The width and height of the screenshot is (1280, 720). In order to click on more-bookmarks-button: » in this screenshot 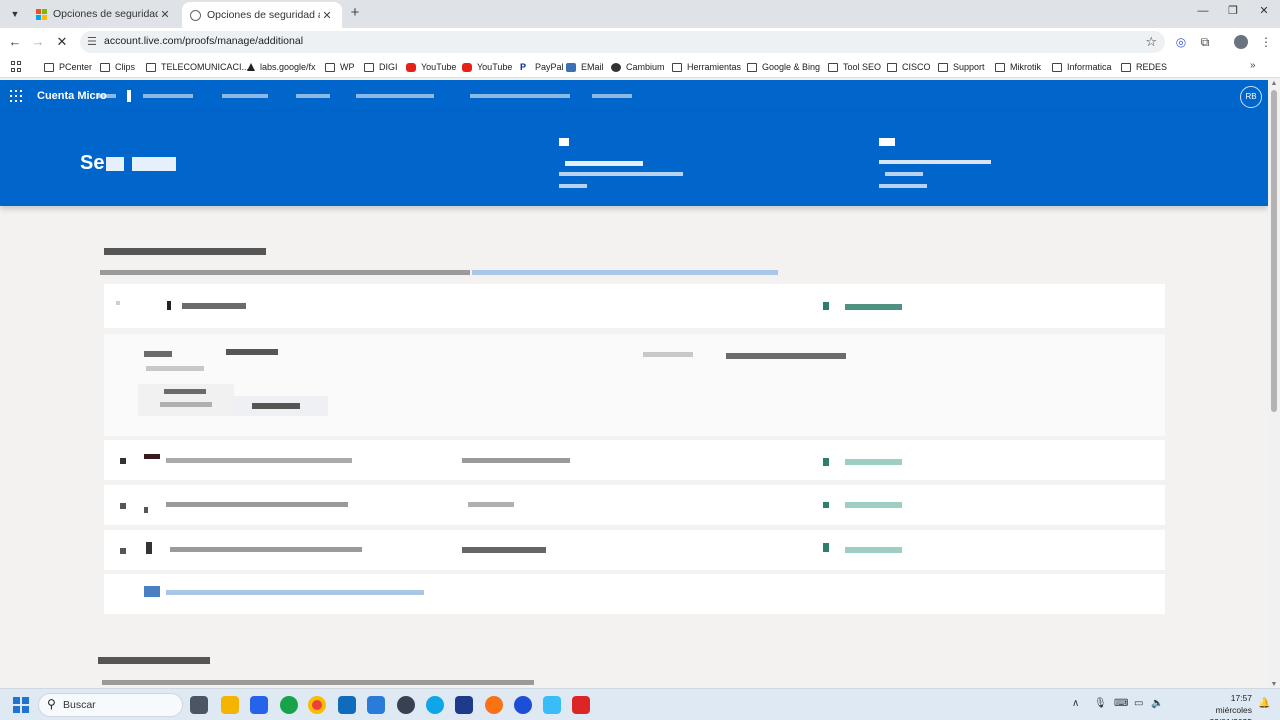, I will do `click(1253, 65)`.